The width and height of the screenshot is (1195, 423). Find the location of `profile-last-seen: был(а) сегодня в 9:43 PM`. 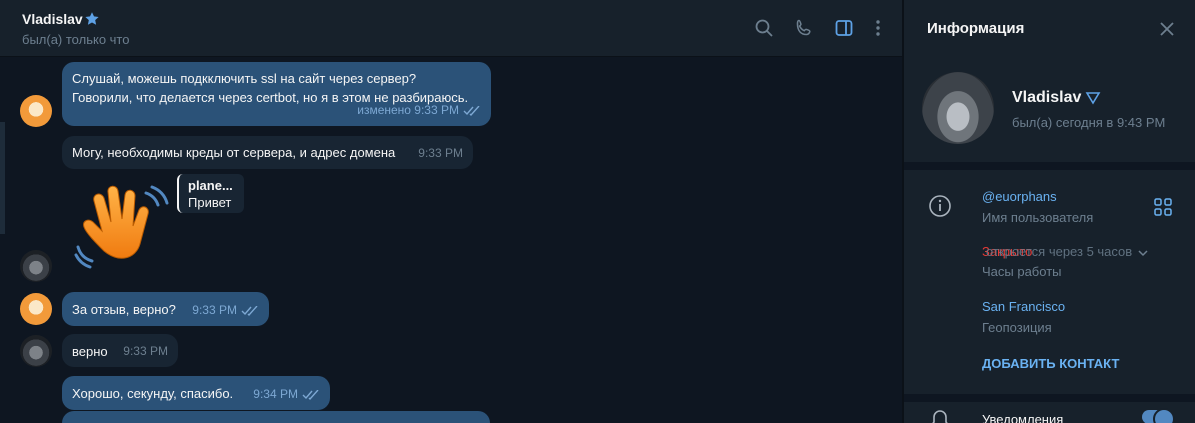

profile-last-seen: был(а) сегодня в 9:43 PM is located at coordinates (1089, 122).